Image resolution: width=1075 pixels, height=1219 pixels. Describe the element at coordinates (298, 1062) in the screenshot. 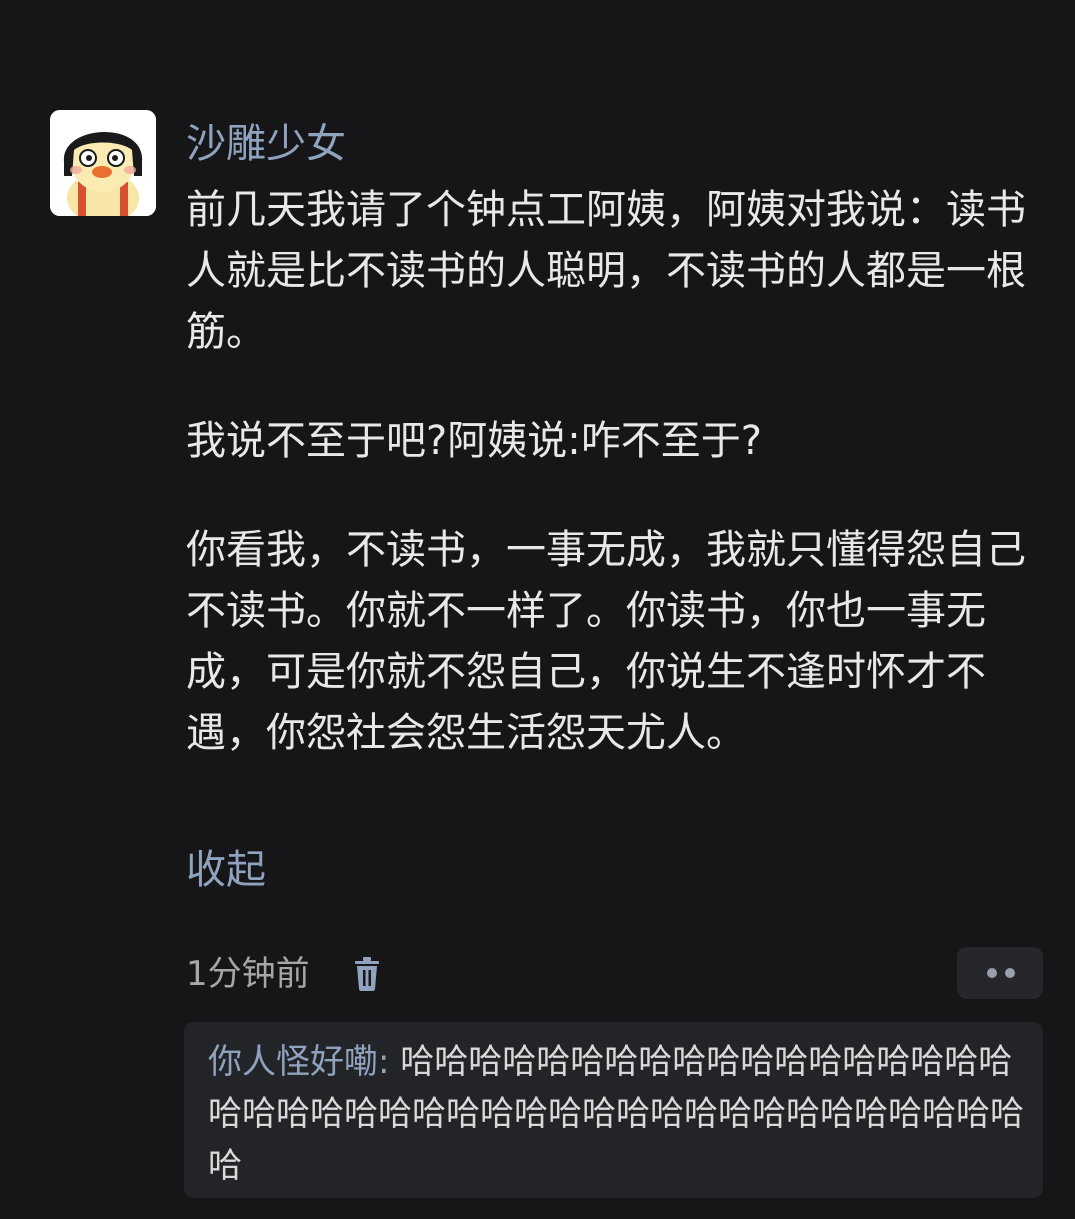

I see `reply-author: 你人怪好嘞:` at that location.